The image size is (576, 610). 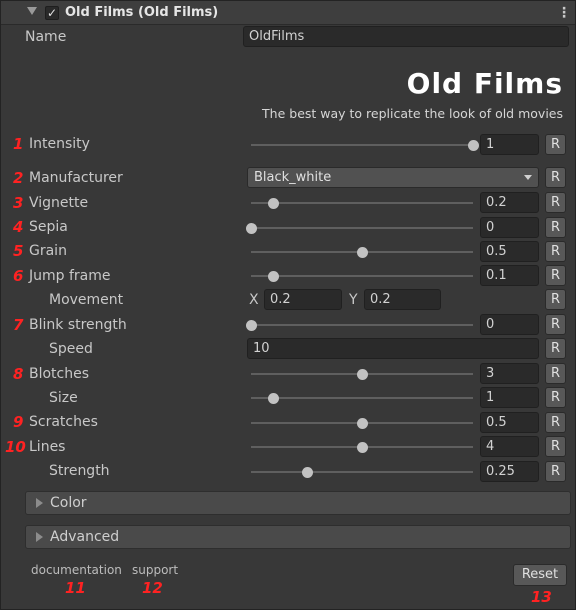 I want to click on documentation-link: documentation, so click(x=76, y=570).